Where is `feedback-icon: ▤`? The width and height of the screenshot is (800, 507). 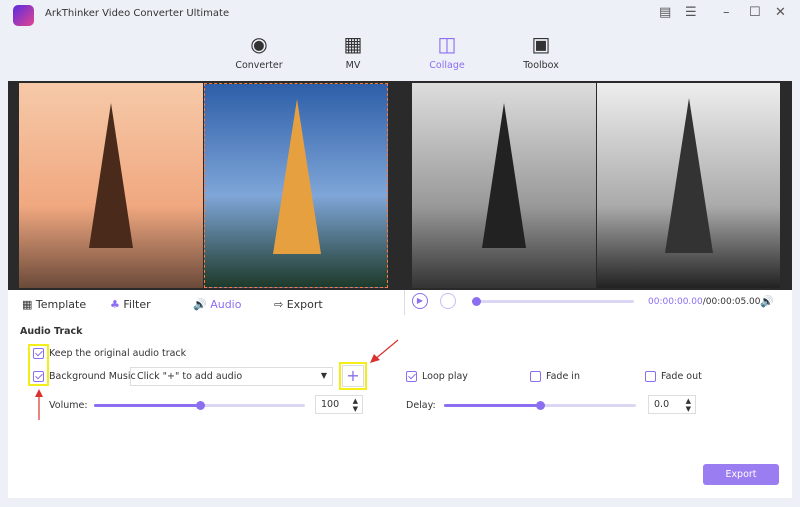 feedback-icon: ▤ is located at coordinates (665, 12).